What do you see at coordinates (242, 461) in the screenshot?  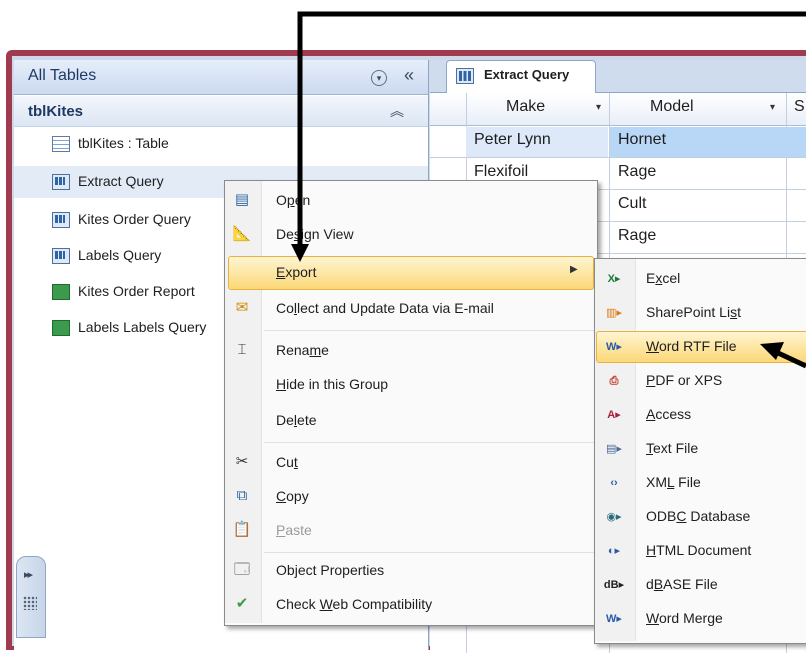 I see `scissors-icon: ✂` at bounding box center [242, 461].